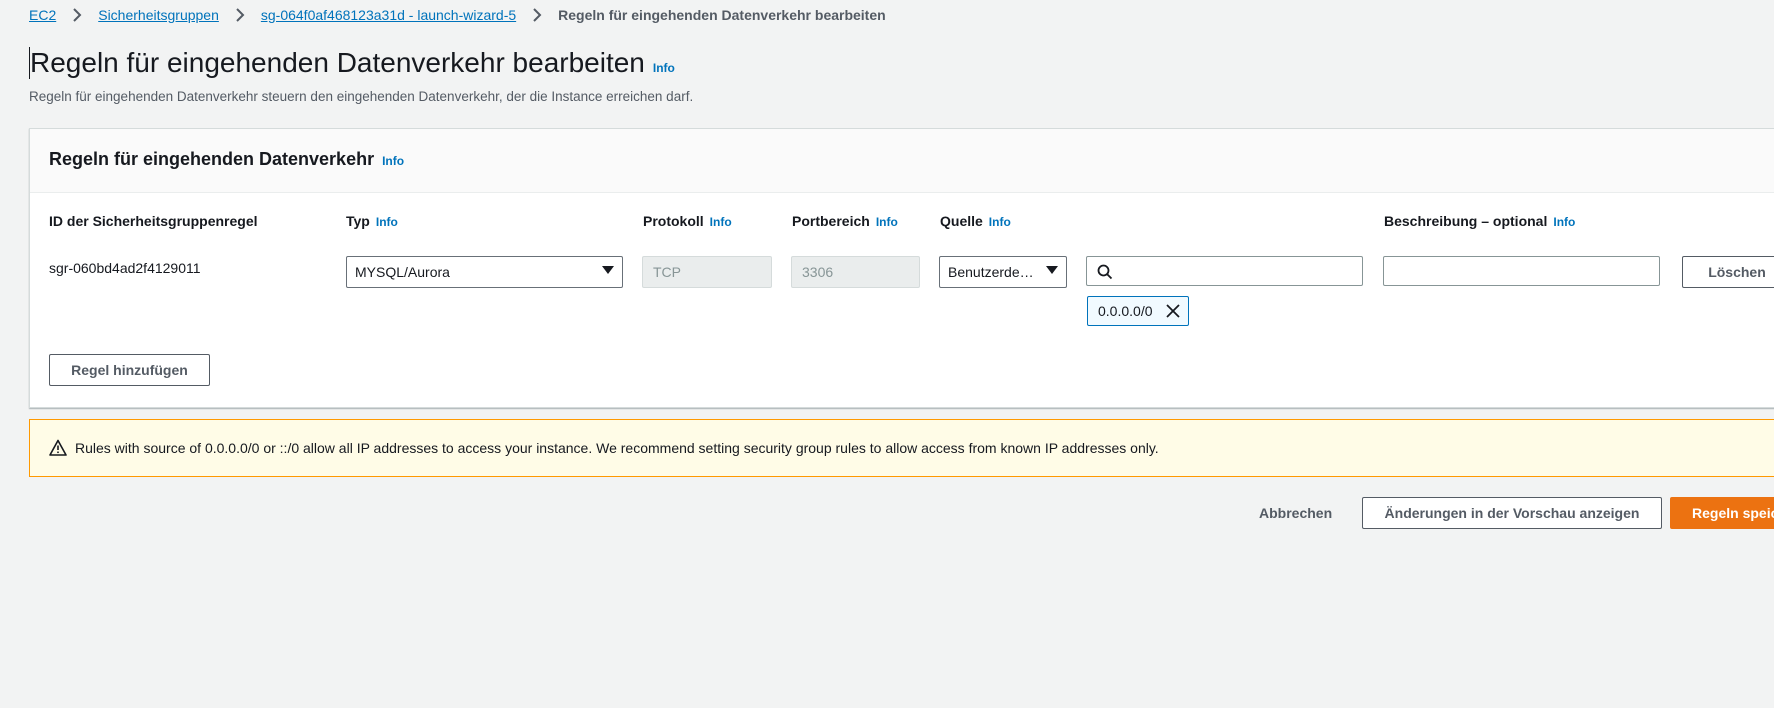  I want to click on column-header-port-range-label: Portbereich, so click(831, 221).